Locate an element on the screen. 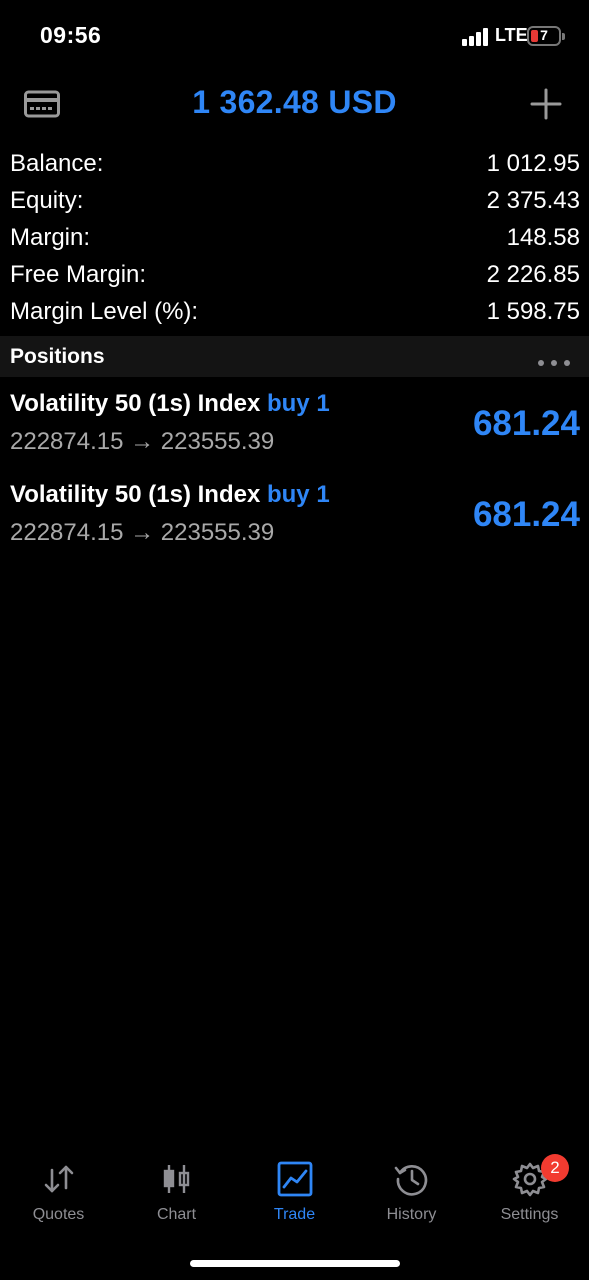 The height and width of the screenshot is (1280, 589). tab-label: Chart is located at coordinates (176, 1214).